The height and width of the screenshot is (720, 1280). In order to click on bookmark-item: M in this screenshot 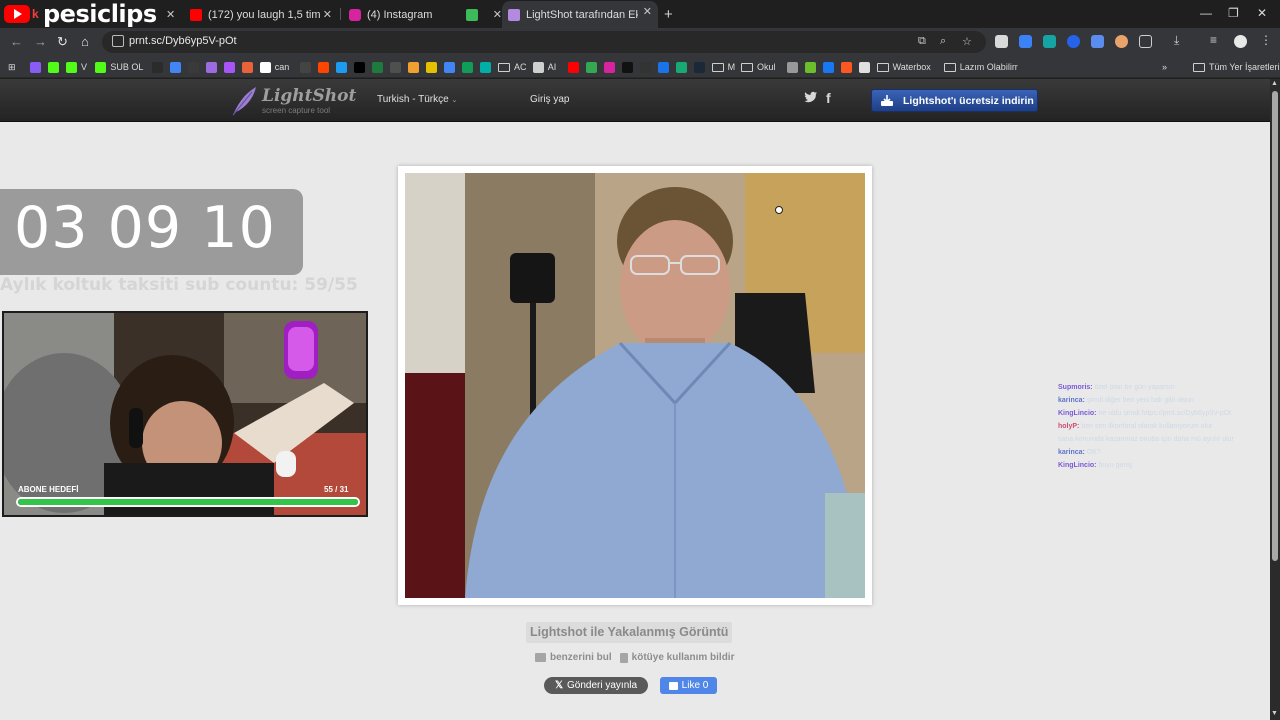, I will do `click(723, 67)`.